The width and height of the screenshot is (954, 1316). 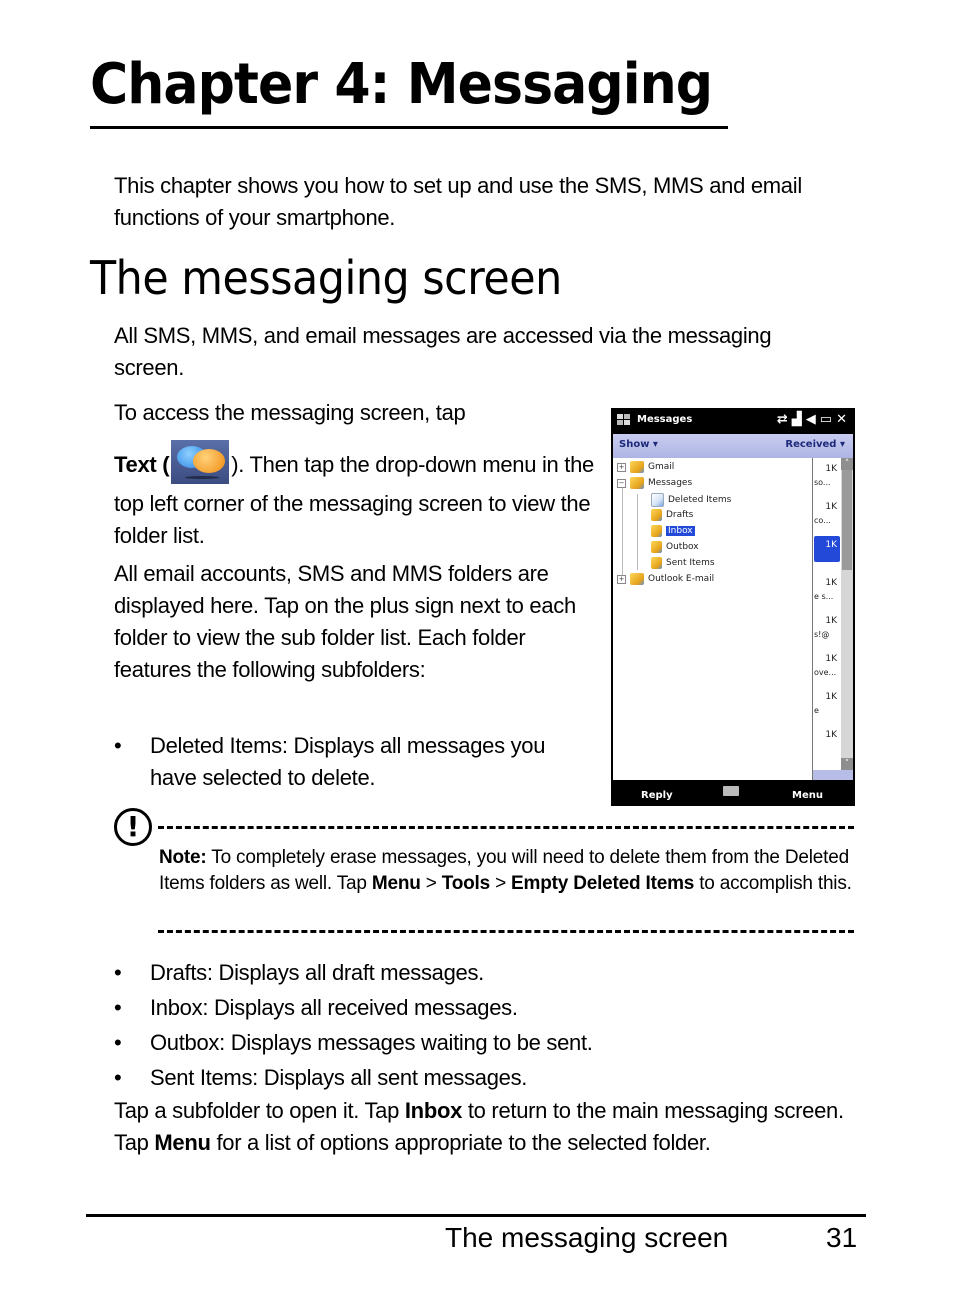 What do you see at coordinates (290, 412) in the screenshot?
I see `section-para-2-line1: To access the messaging screen, tap` at bounding box center [290, 412].